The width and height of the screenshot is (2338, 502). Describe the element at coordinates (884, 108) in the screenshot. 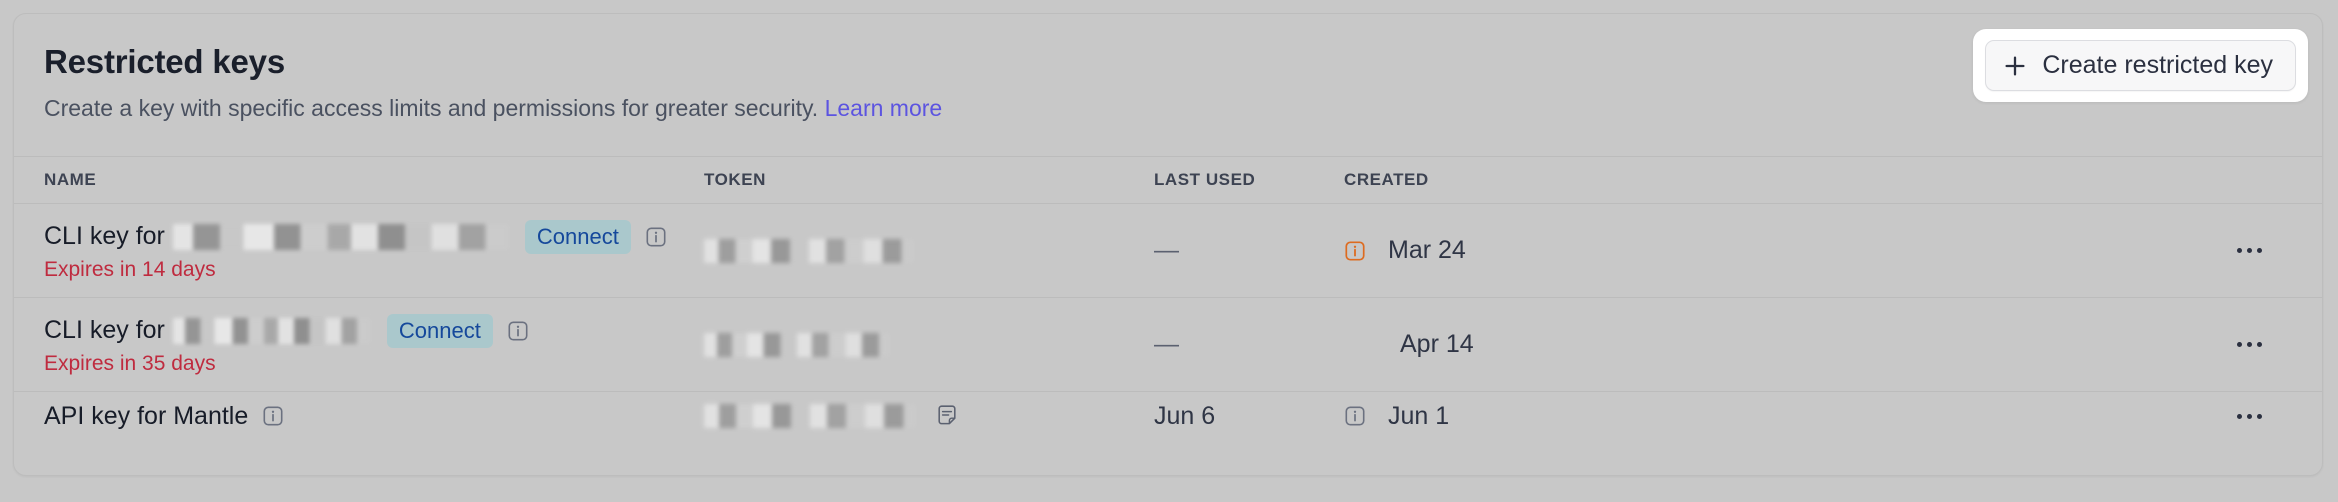

I see `learn-more-link: Learn more` at that location.